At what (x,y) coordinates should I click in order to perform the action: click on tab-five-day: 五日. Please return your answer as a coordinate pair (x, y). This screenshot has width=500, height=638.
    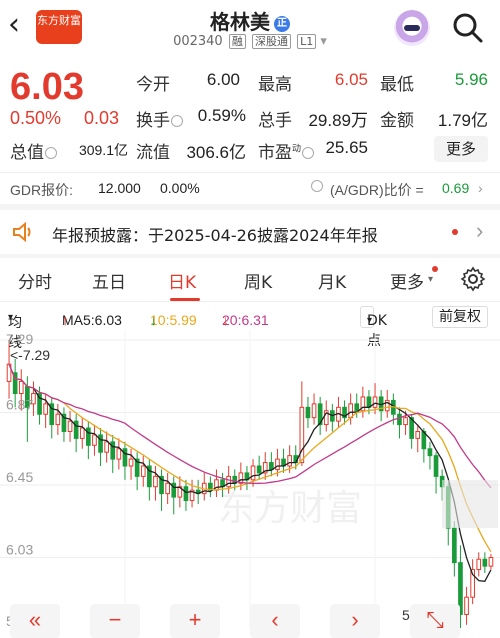
    Looking at the image, I should click on (109, 280).